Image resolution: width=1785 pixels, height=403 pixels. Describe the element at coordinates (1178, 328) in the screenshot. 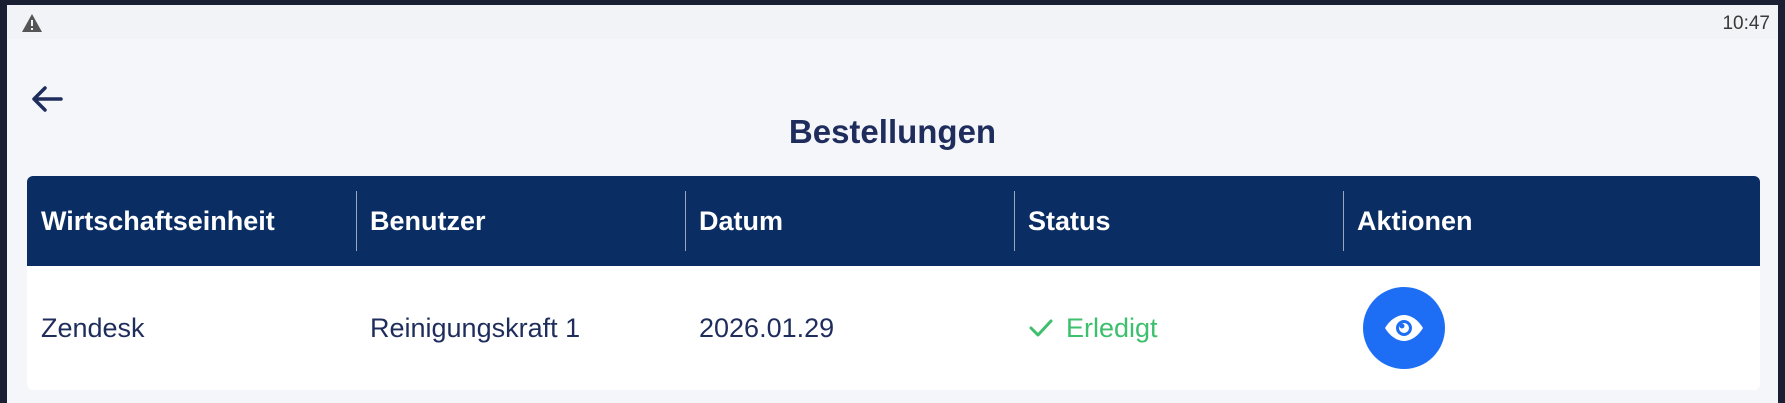

I see `cell-status: Erledigt` at that location.